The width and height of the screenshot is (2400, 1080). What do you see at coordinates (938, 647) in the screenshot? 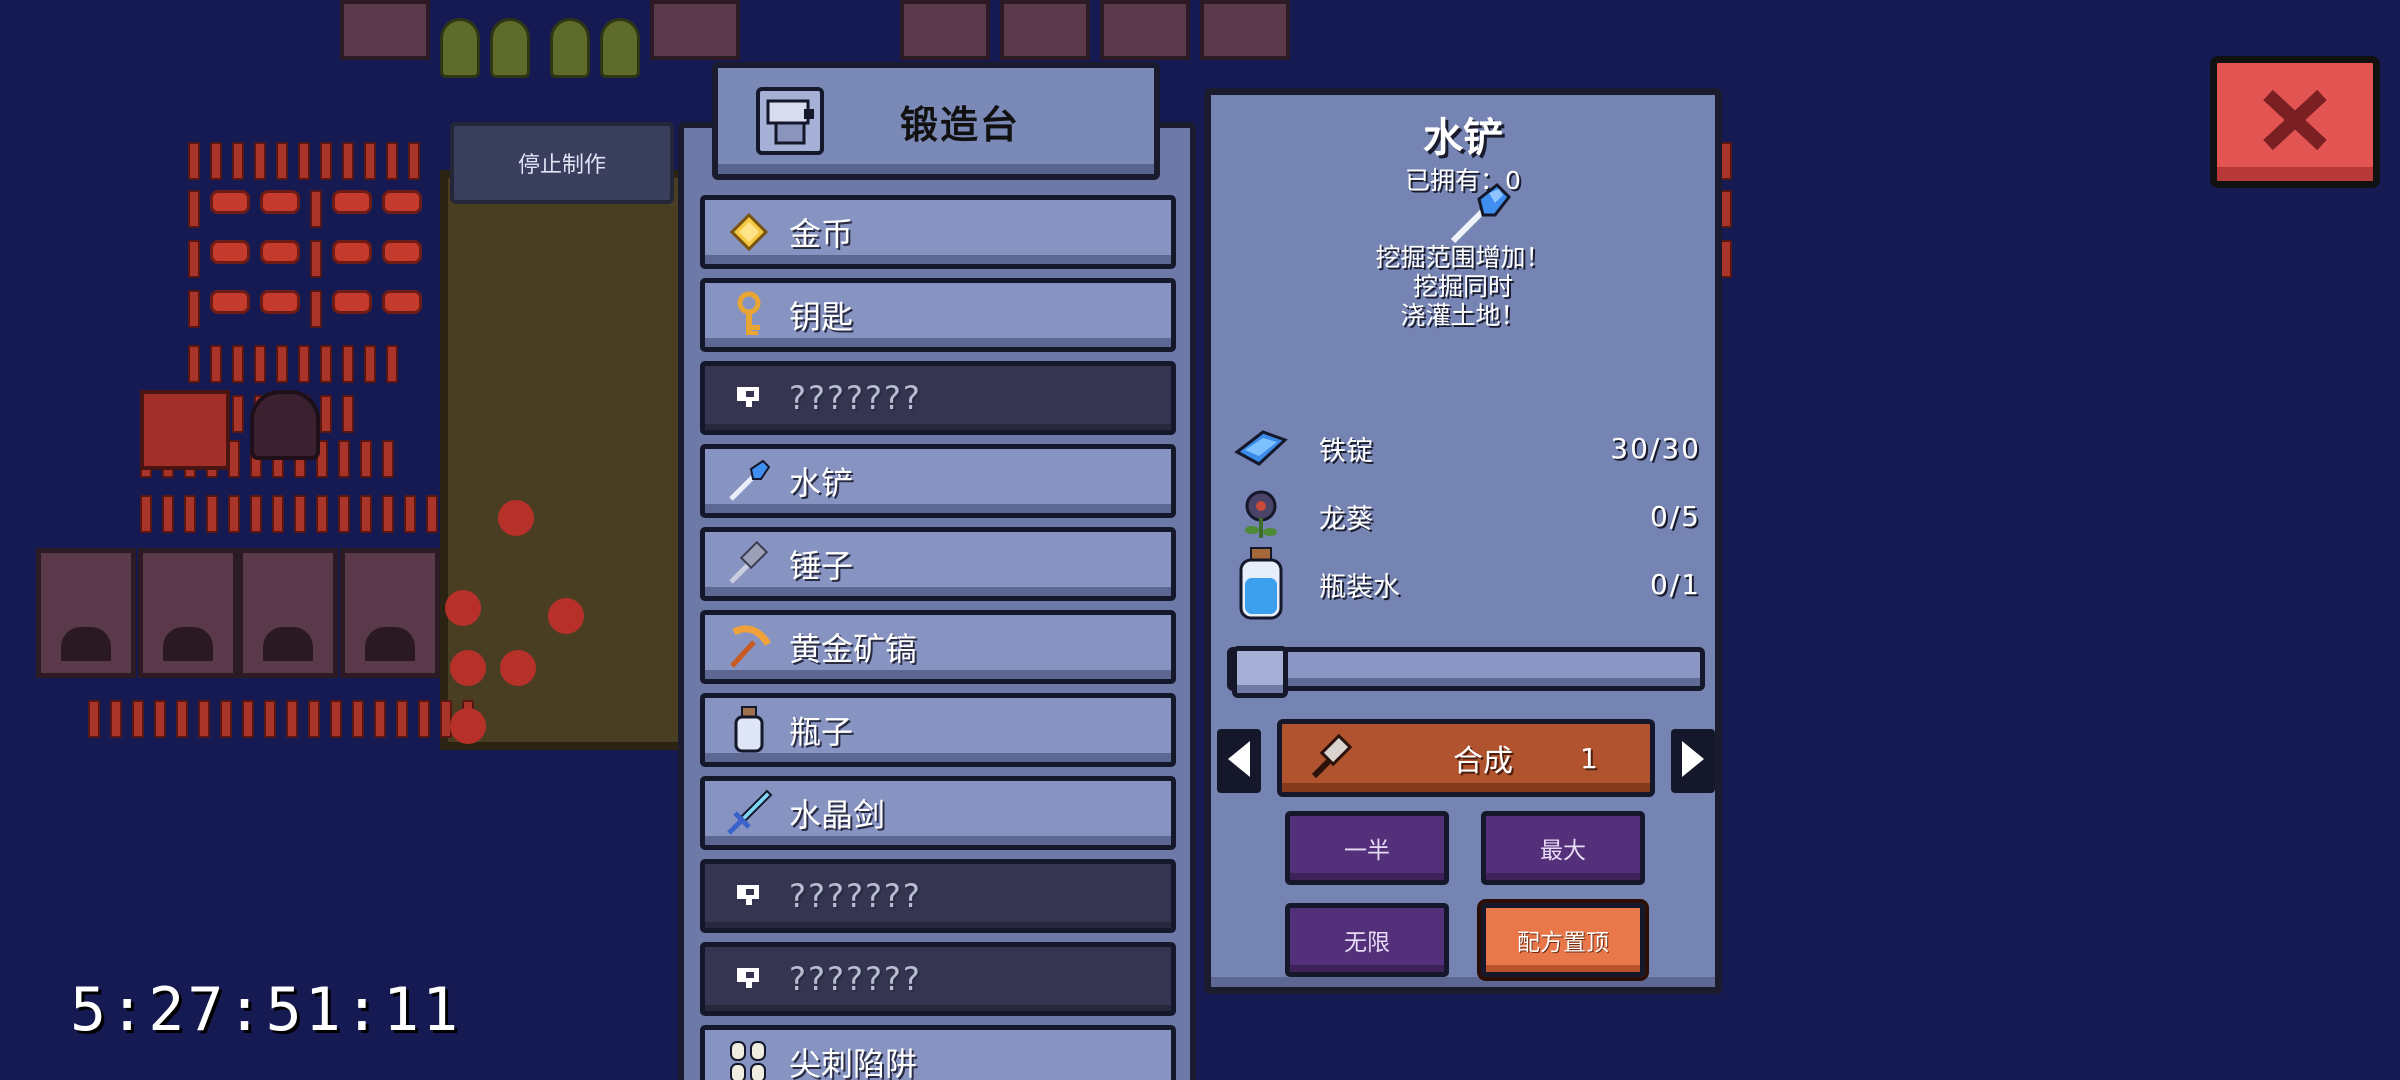
I see `recipe-item-golden-pickaxe: 黄金矿镐` at bounding box center [938, 647].